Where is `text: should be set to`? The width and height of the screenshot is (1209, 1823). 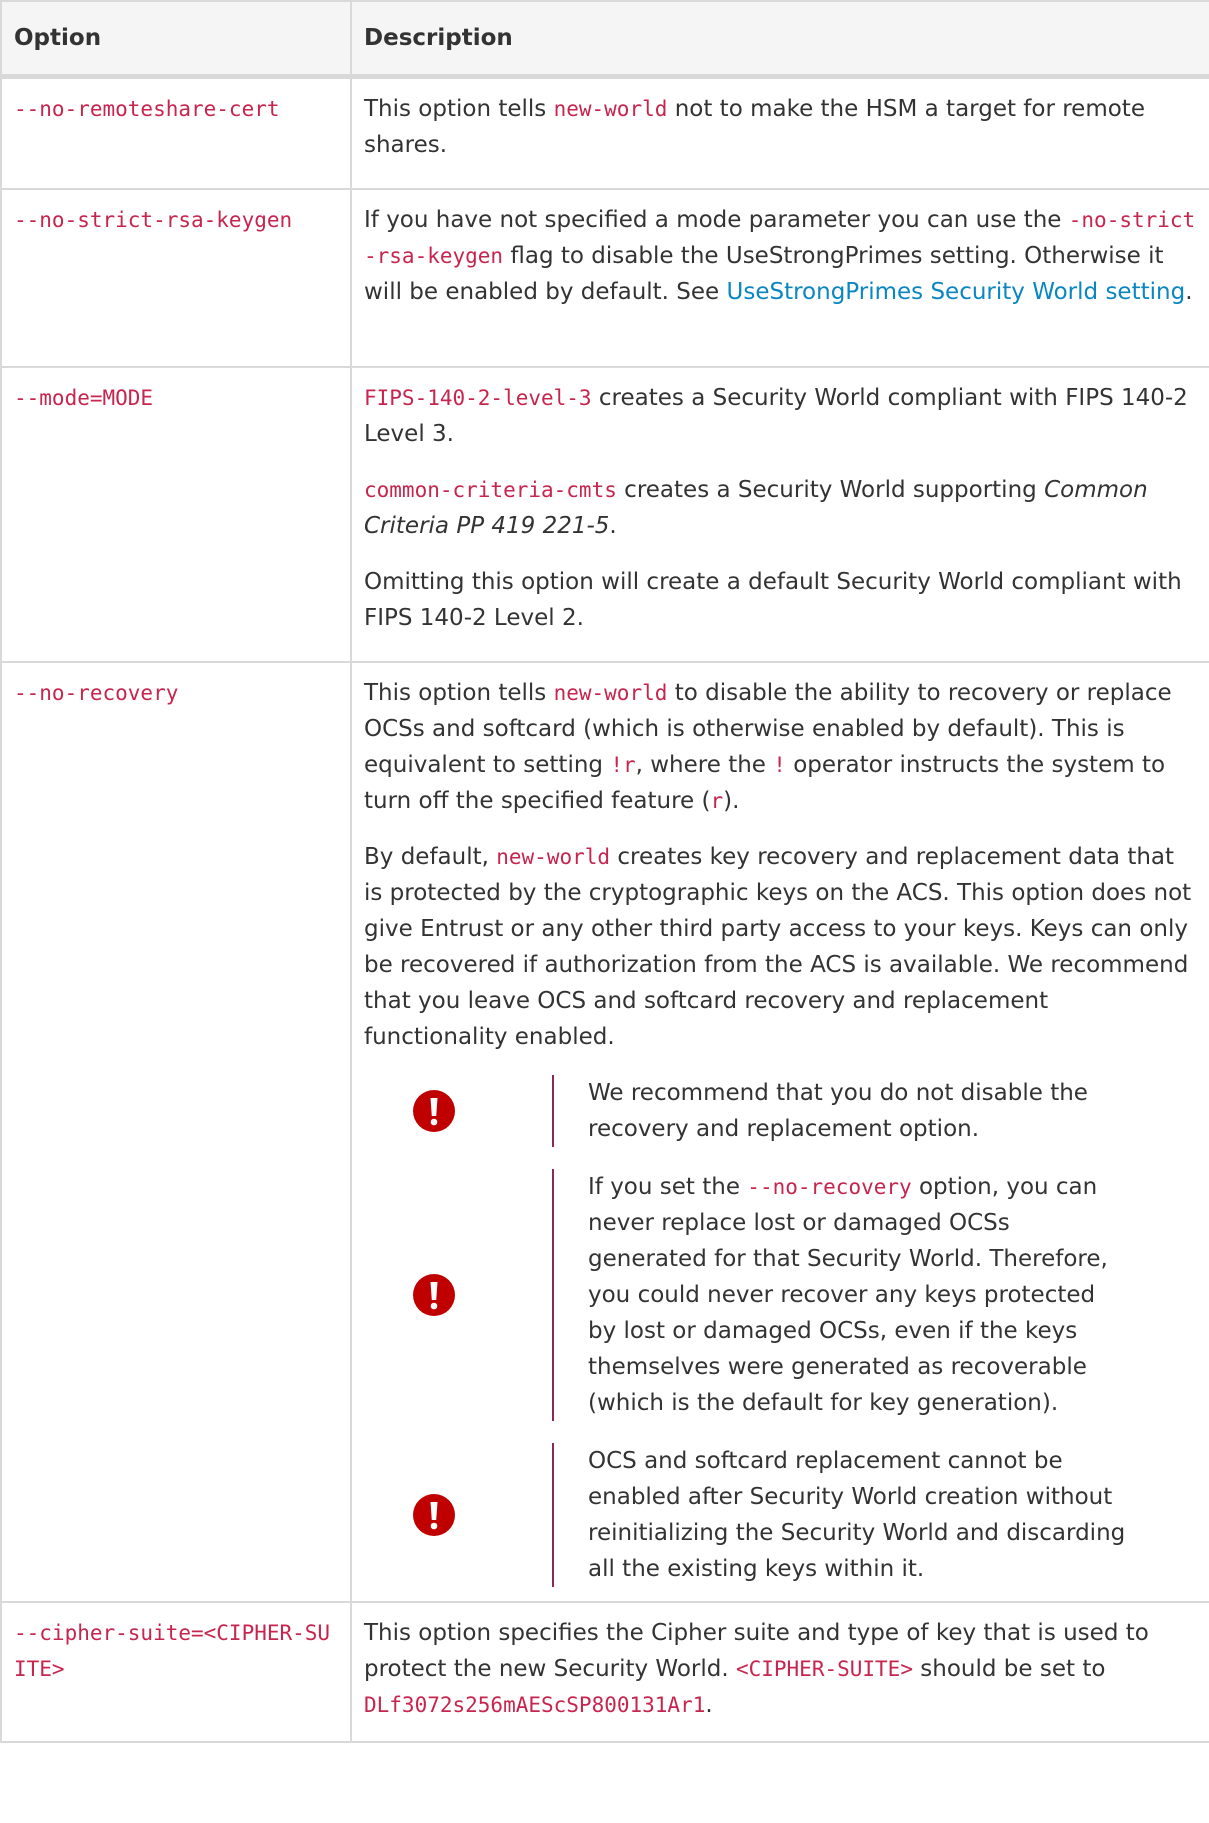 text: should be set to is located at coordinates (1009, 1668).